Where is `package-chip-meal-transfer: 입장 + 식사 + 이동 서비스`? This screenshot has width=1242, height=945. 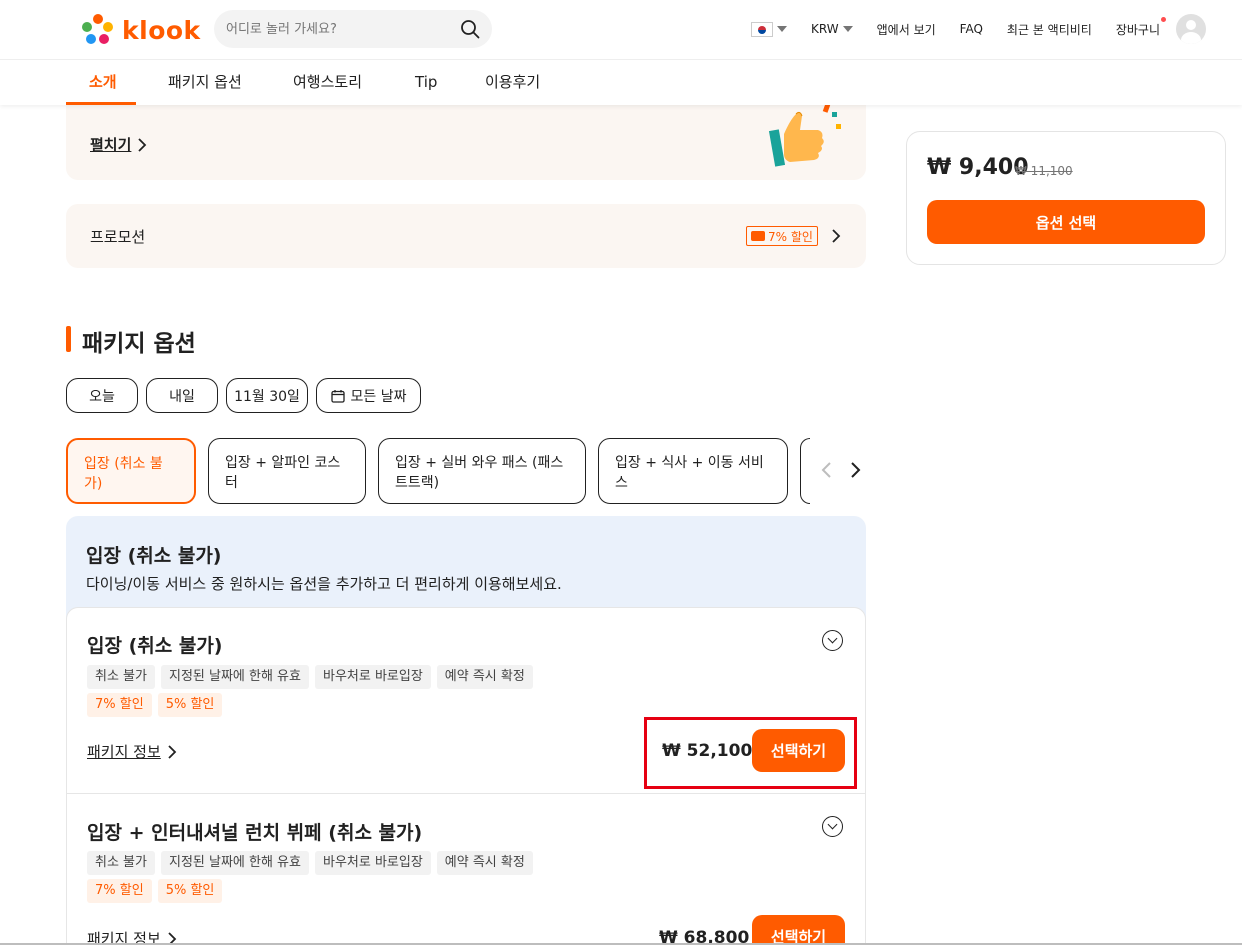 package-chip-meal-transfer: 입장 + 식사 + 이동 서비스 is located at coordinates (693, 471).